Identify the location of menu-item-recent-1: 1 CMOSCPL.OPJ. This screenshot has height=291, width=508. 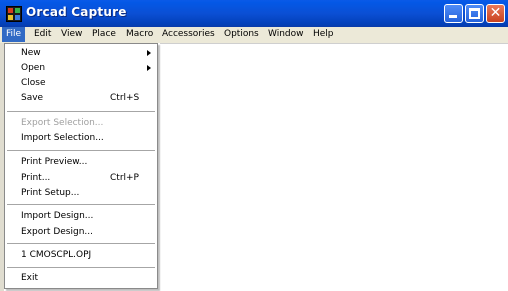
(81, 255).